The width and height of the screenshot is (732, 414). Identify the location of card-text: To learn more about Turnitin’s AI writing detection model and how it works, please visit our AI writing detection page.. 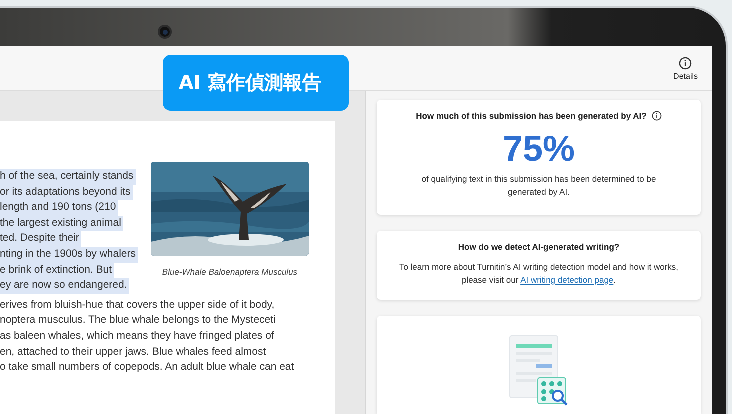
(539, 273).